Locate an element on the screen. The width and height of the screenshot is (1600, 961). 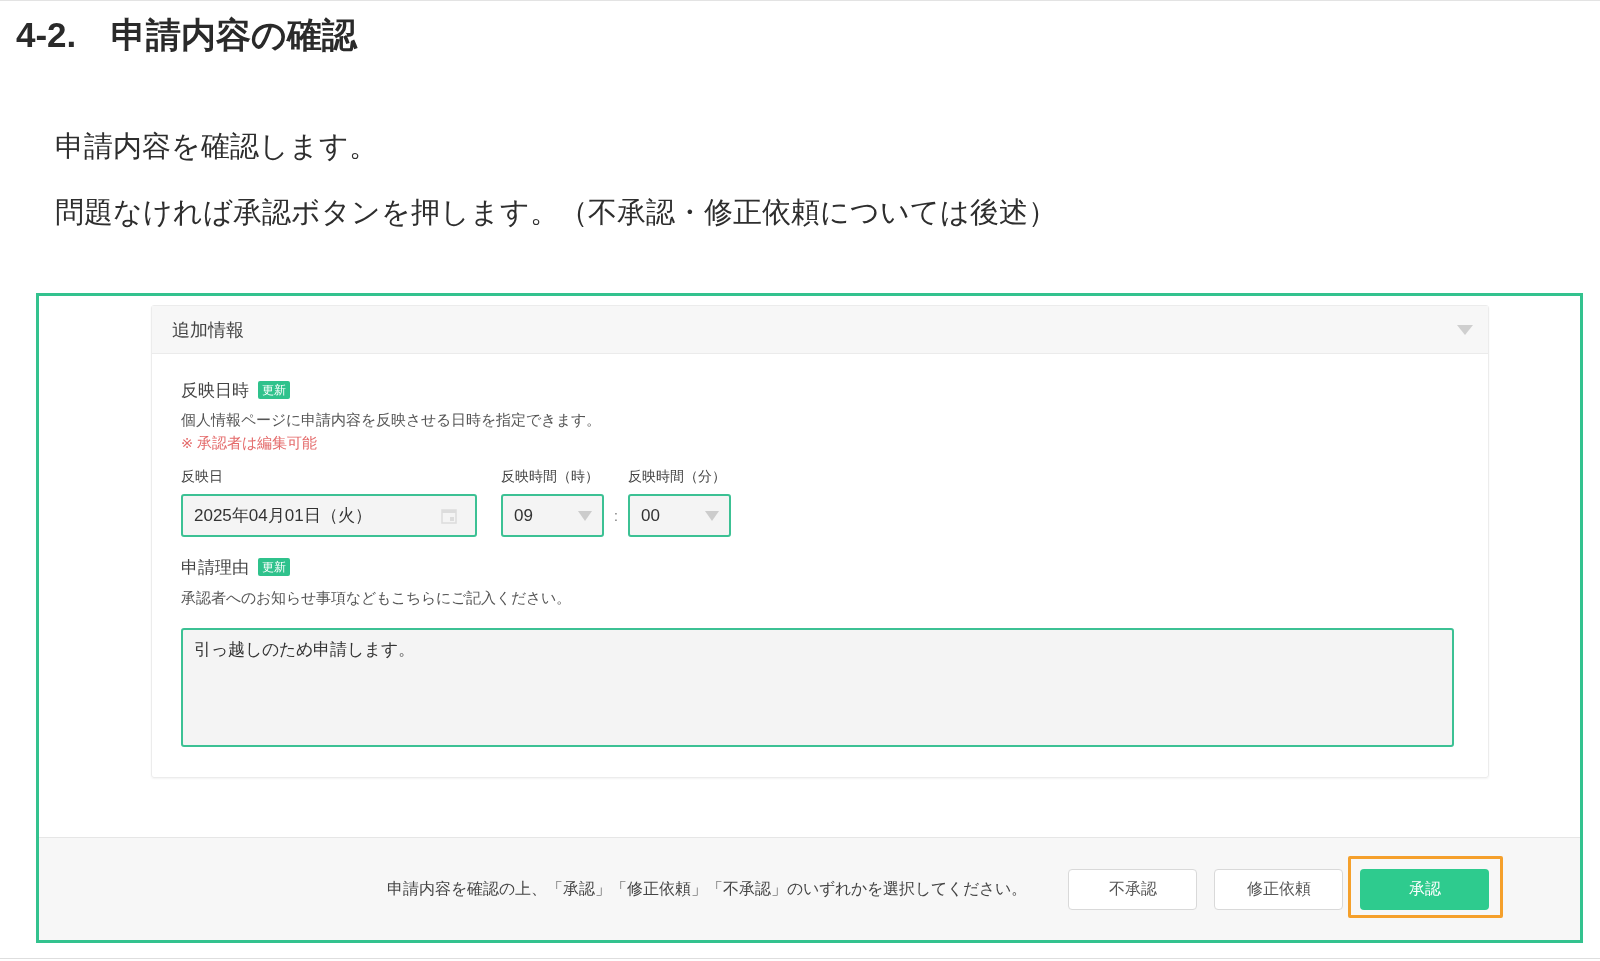
field-label: 反映日時 is located at coordinates (215, 390).